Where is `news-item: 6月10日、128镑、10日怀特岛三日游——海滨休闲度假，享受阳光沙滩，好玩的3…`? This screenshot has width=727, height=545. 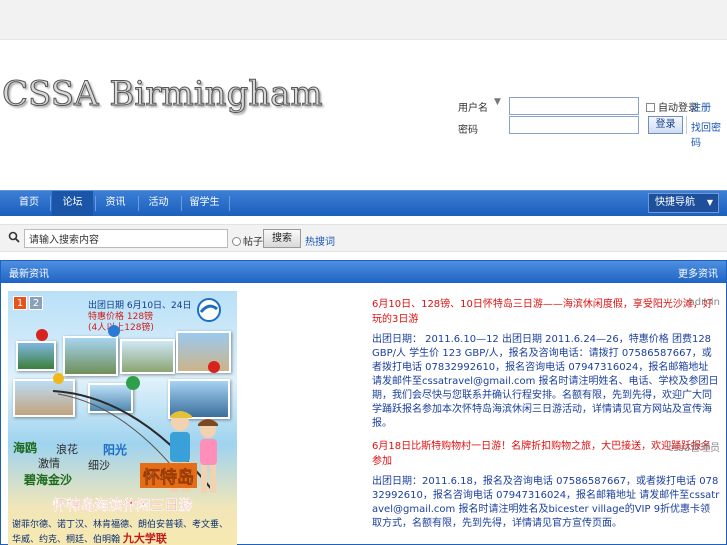 news-item: 6月10日、128镑、10日怀特岛三日游——海滨休闲度假，享受阳光沙滩，好玩的3… is located at coordinates (546, 364).